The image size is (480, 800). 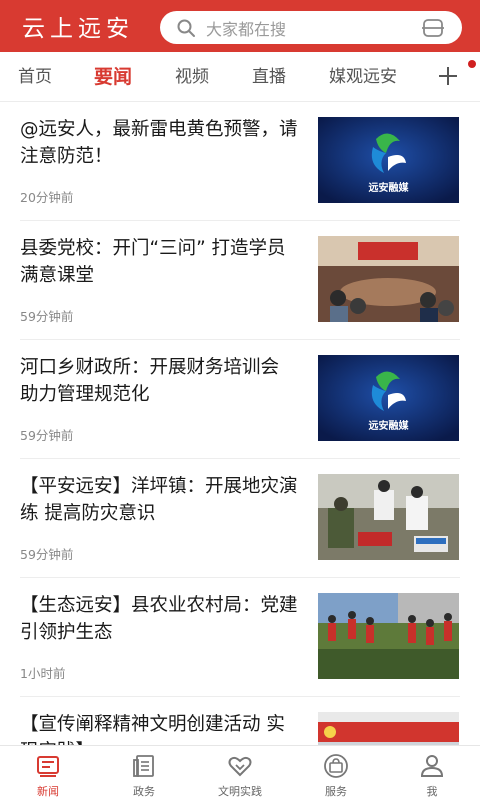 I want to click on heart-icon, so click(x=240, y=766).